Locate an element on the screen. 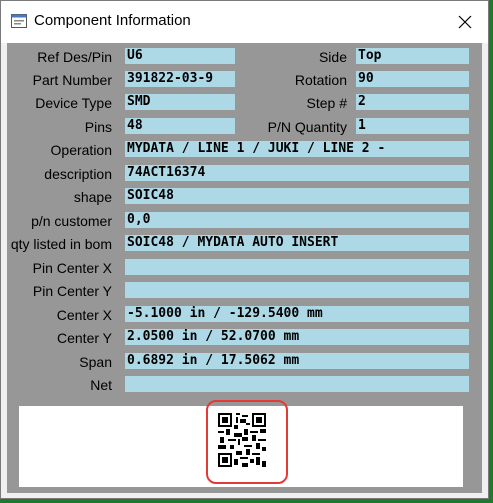 The height and width of the screenshot is (503, 493). field-net is located at coordinates (297, 384).